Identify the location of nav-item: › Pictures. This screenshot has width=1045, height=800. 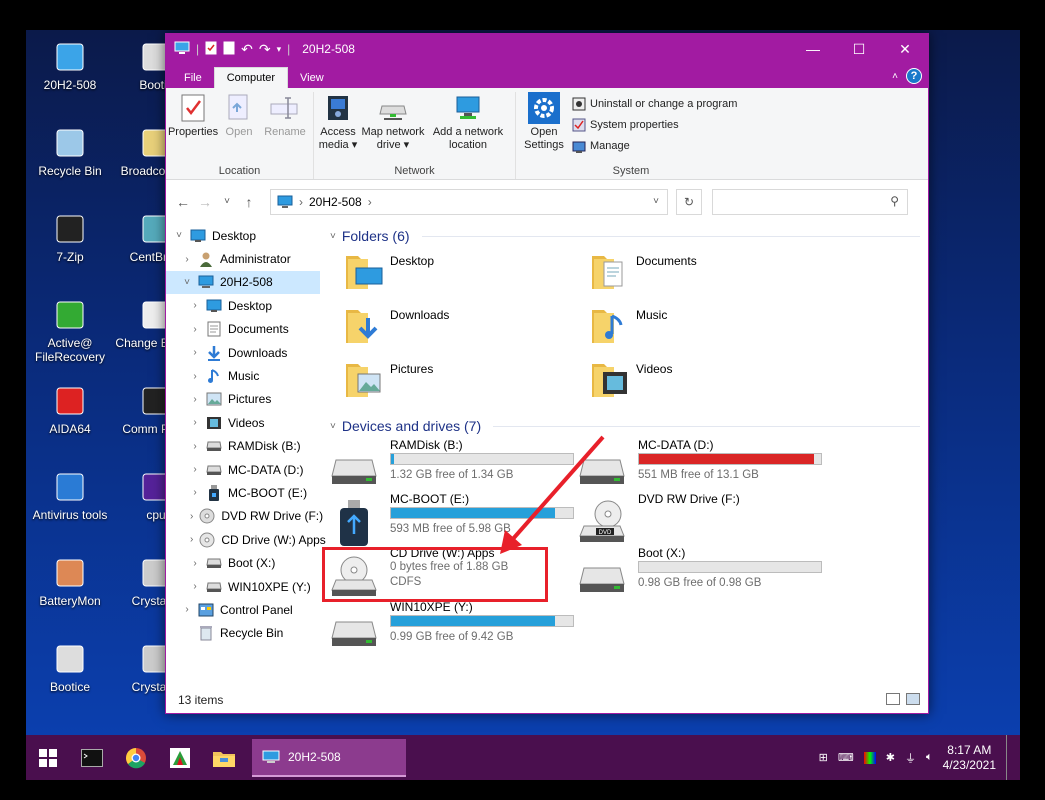
(243, 399).